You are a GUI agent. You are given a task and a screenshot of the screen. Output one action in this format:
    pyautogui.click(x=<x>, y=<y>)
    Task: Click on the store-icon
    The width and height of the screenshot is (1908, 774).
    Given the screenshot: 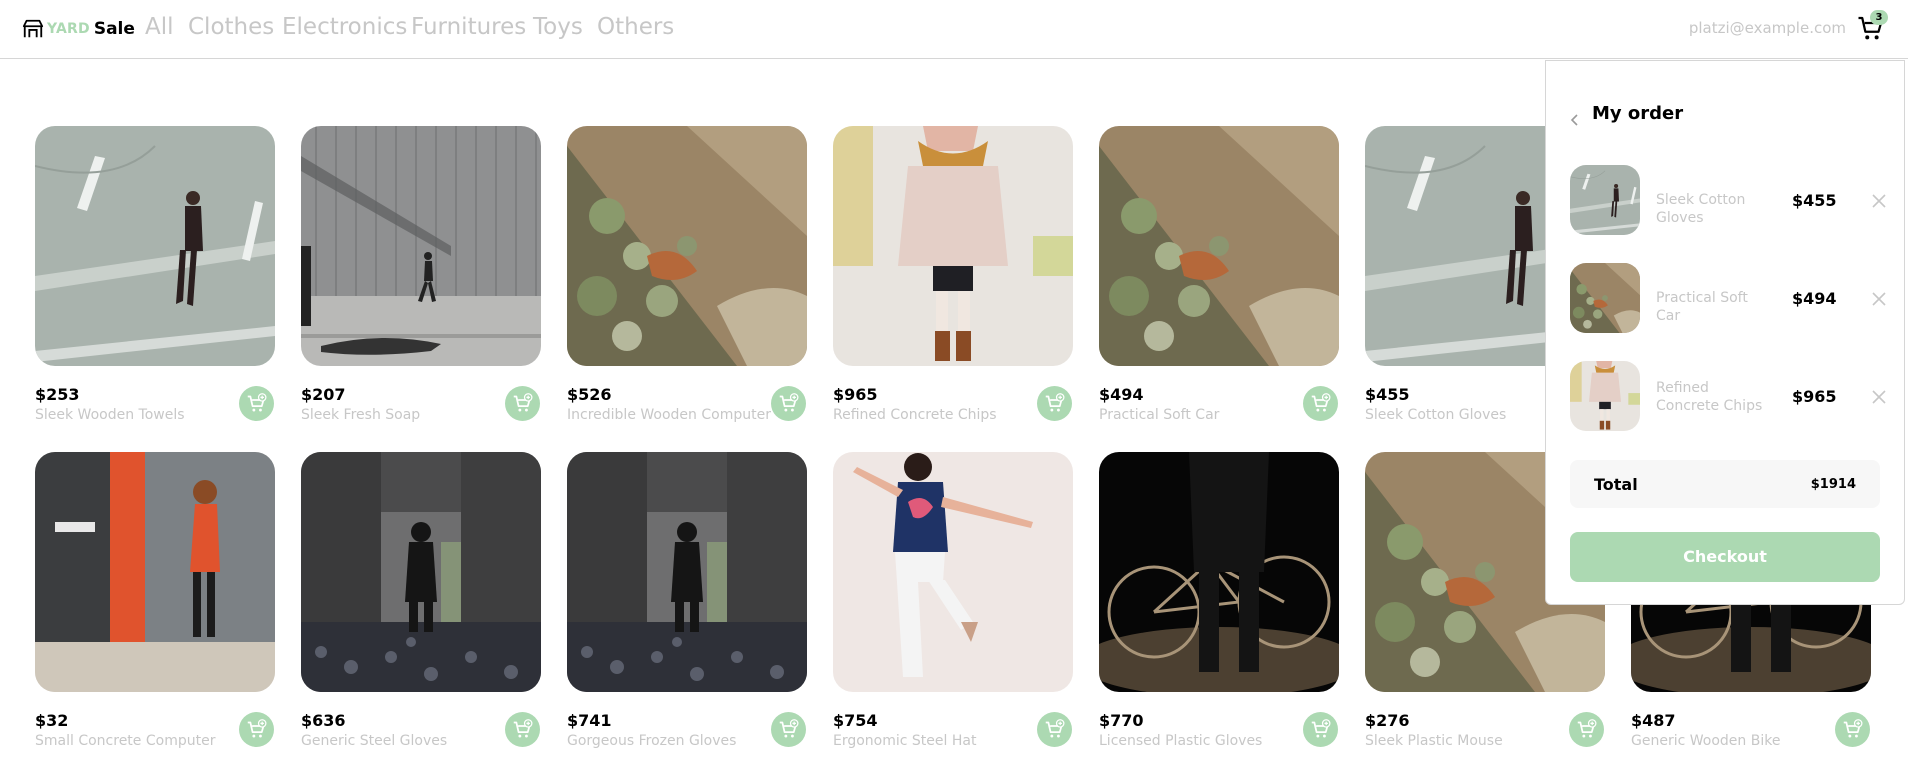 What is the action you would take?
    pyautogui.click(x=33, y=28)
    